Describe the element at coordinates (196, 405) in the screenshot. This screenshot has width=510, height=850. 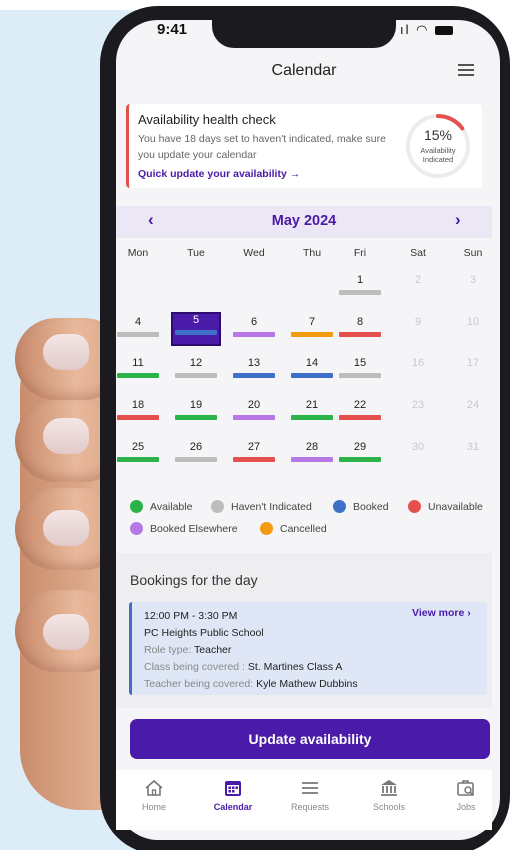
I see `calendar-day: 19` at that location.